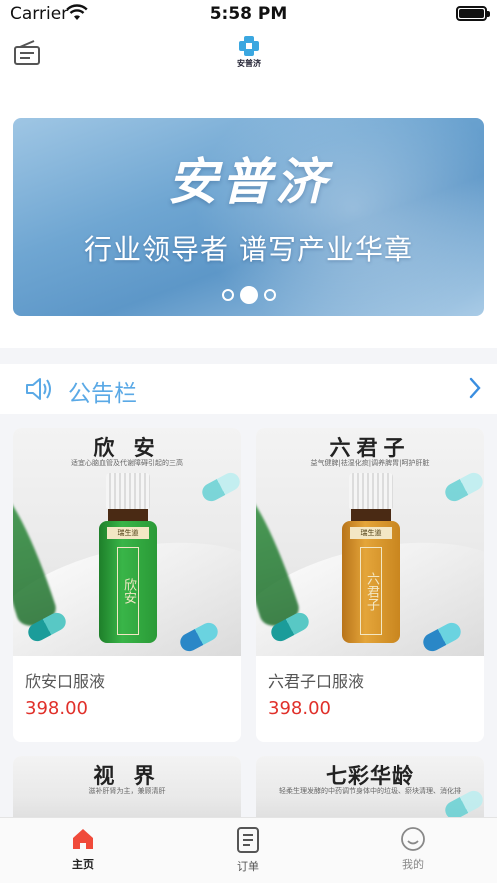 Image resolution: width=497 pixels, height=883 pixels. What do you see at coordinates (248, 389) in the screenshot?
I see `notice-bar: 公告栏` at bounding box center [248, 389].